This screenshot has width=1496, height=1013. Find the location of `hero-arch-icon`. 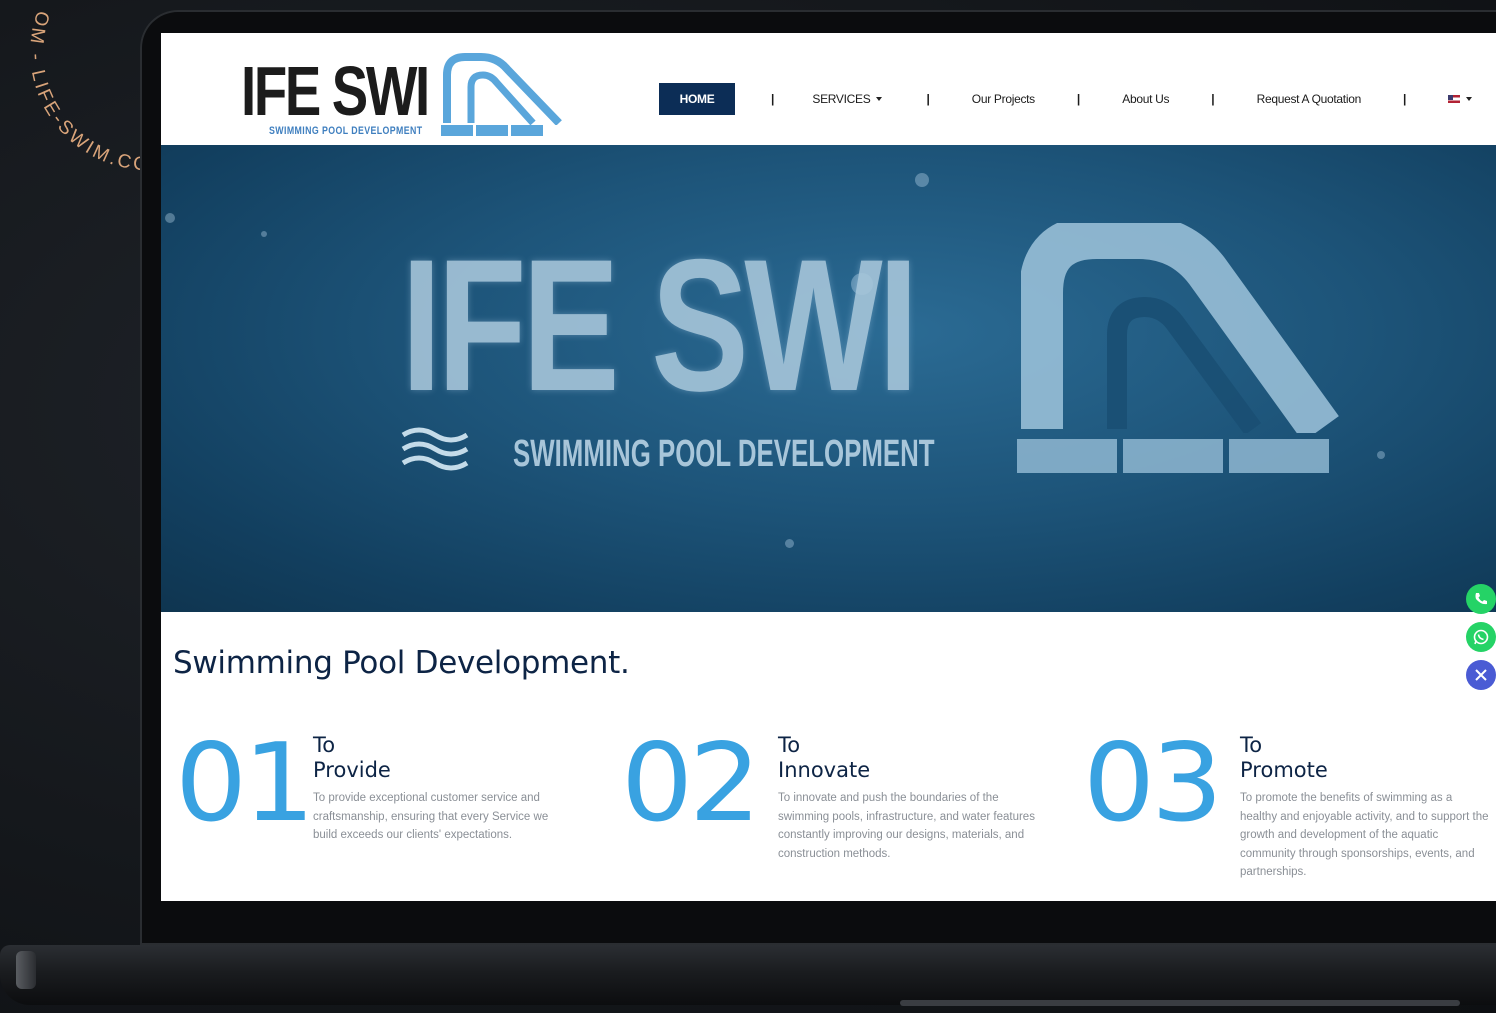

hero-arch-icon is located at coordinates (1180, 328).